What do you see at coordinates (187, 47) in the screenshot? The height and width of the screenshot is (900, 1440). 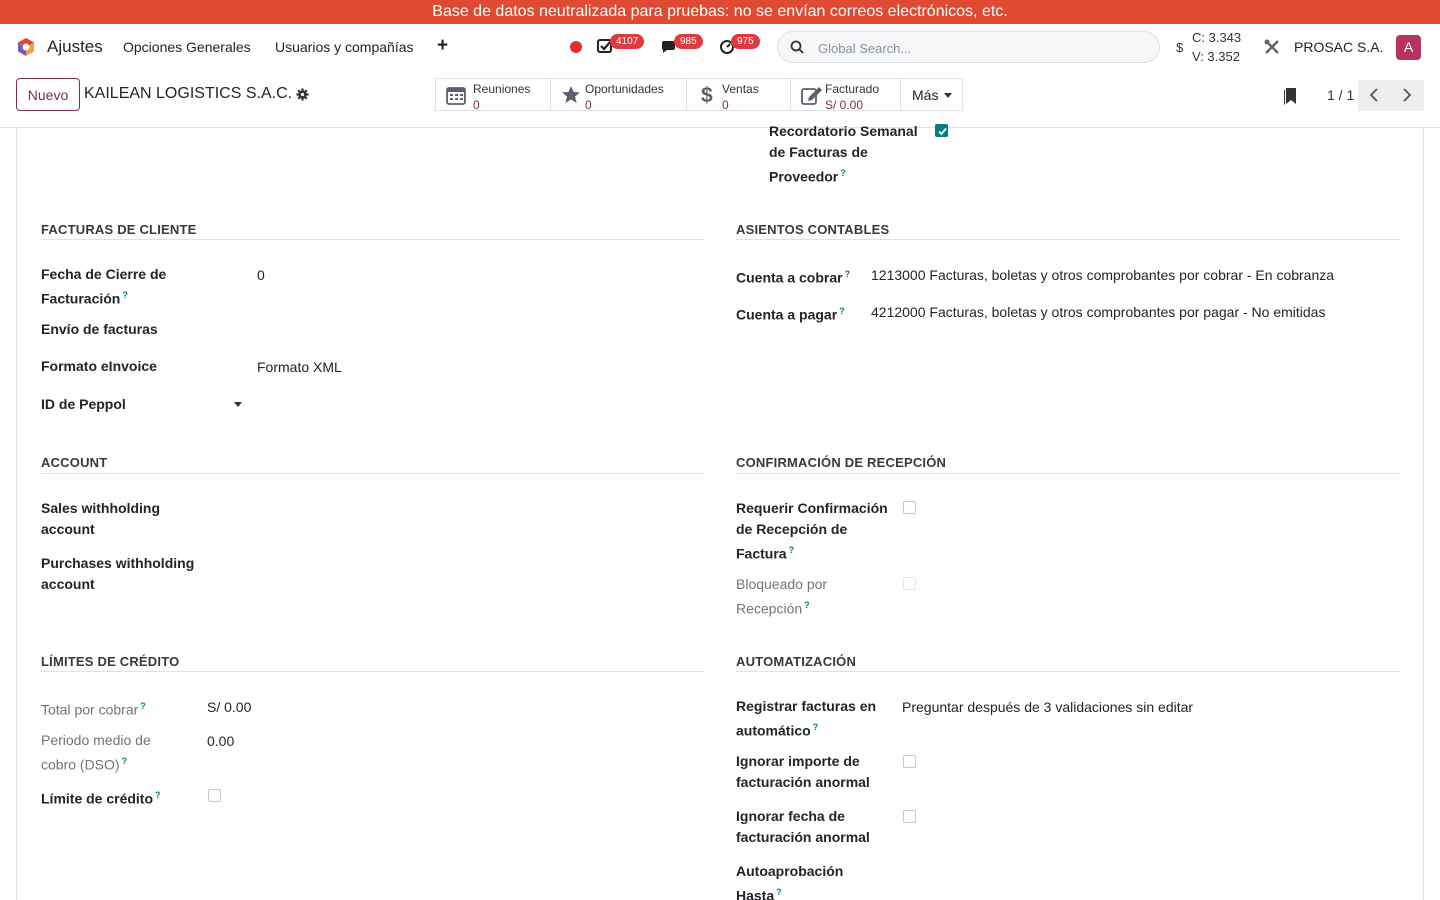 I see `menu-general-options: Opciones Generales` at bounding box center [187, 47].